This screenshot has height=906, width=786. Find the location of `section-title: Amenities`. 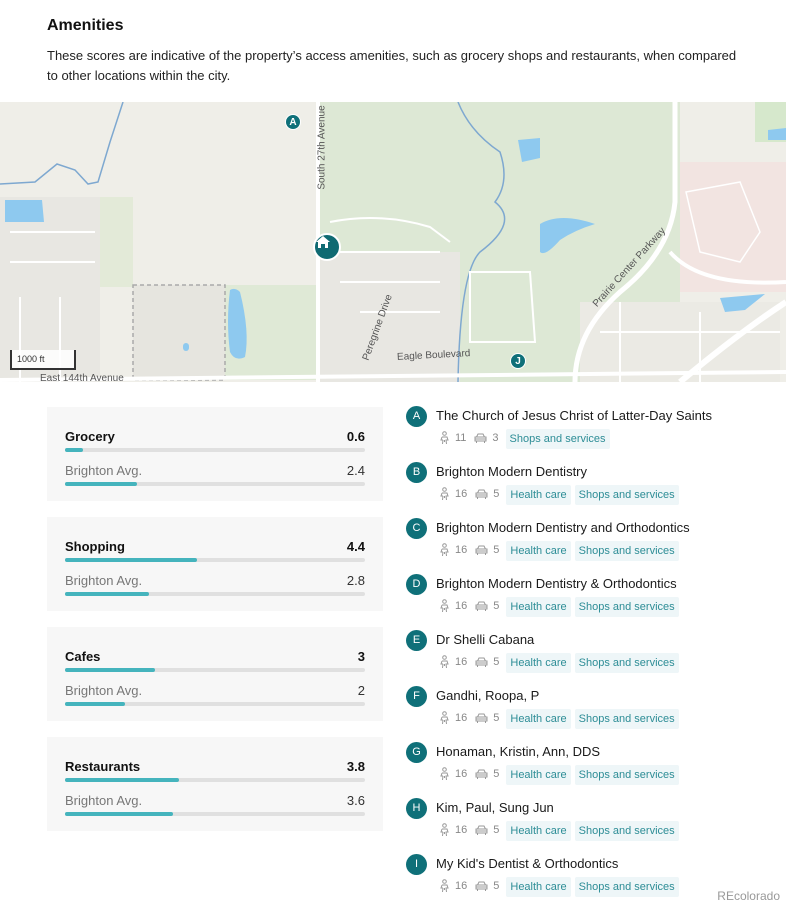

section-title: Amenities is located at coordinates (85, 25).